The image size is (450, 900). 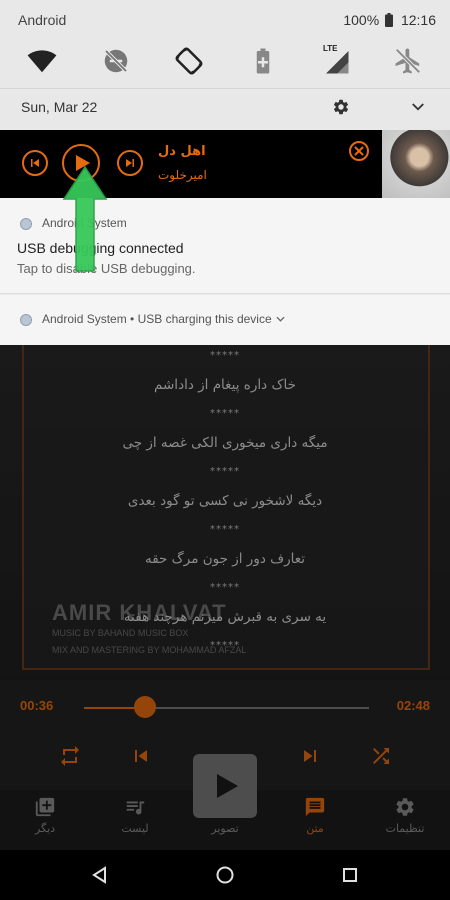 What do you see at coordinates (416, 164) in the screenshot?
I see `media-album-art` at bounding box center [416, 164].